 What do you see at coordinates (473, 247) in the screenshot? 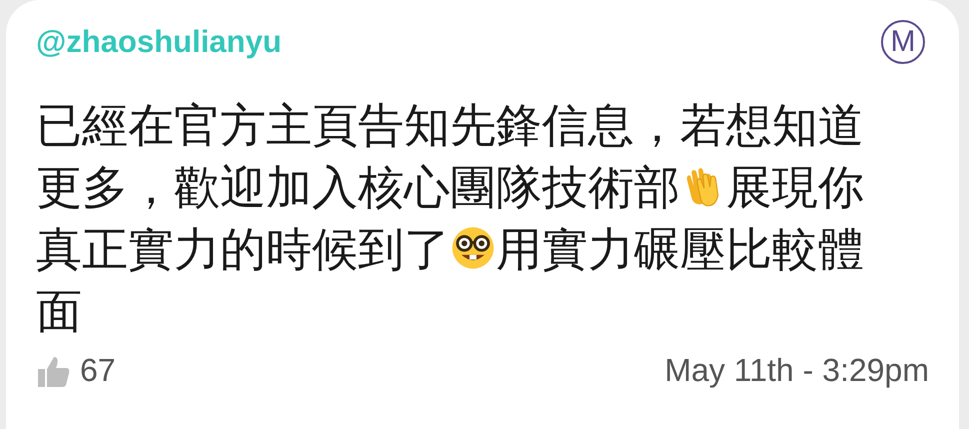
I see `nerd-face-icon` at bounding box center [473, 247].